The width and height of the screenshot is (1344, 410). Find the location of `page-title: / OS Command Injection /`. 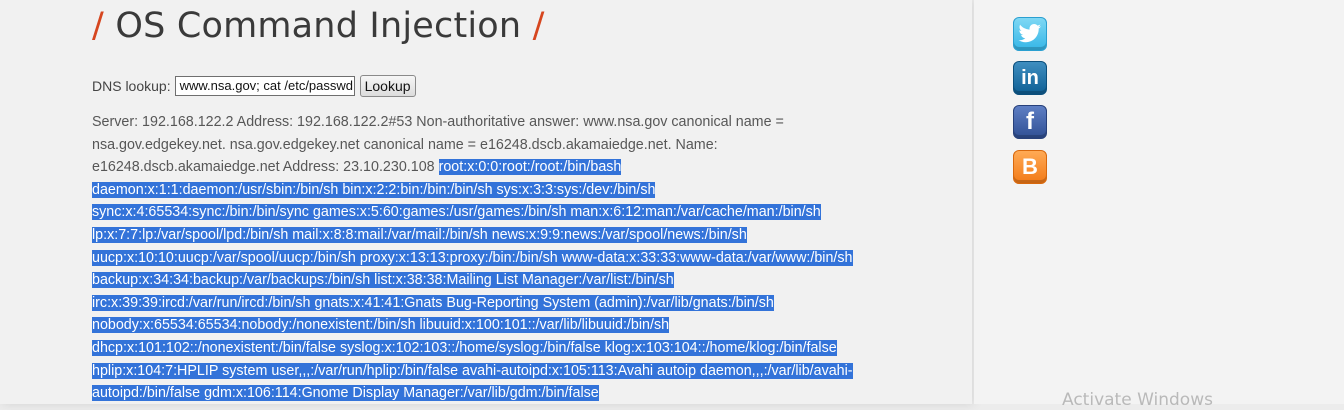

page-title: / OS Command Injection / is located at coordinates (318, 26).